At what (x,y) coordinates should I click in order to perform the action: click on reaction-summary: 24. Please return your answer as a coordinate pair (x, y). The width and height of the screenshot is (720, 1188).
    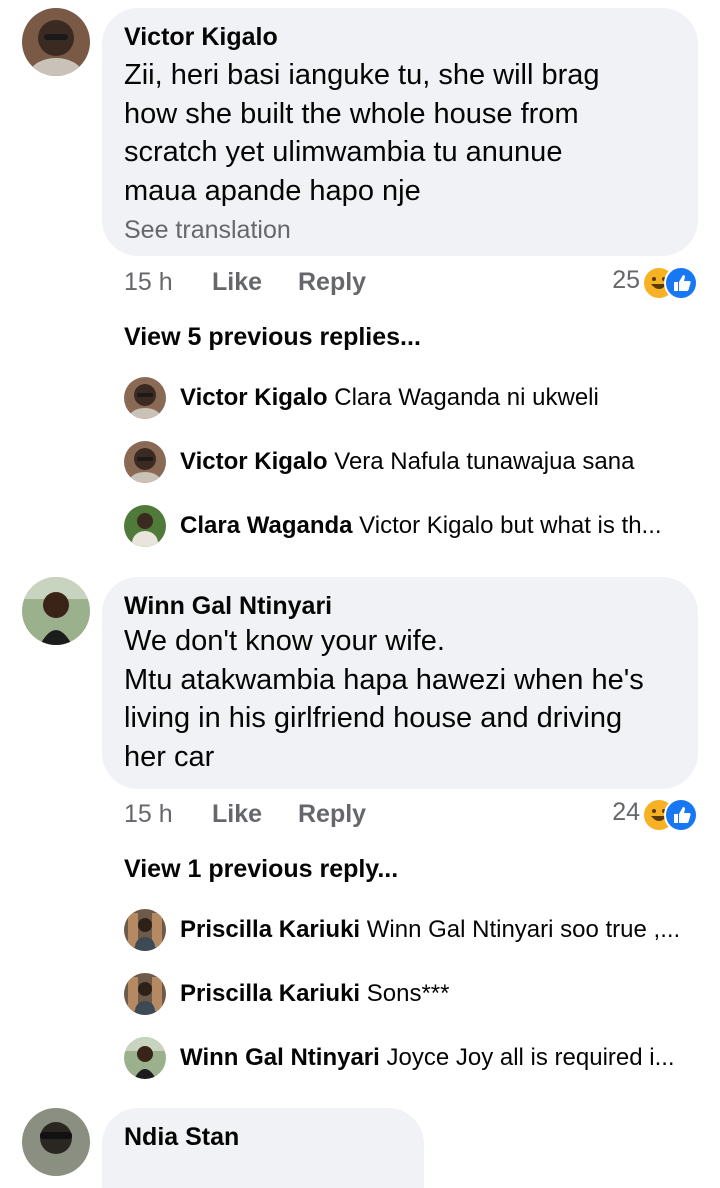
    Looking at the image, I should click on (638, 815).